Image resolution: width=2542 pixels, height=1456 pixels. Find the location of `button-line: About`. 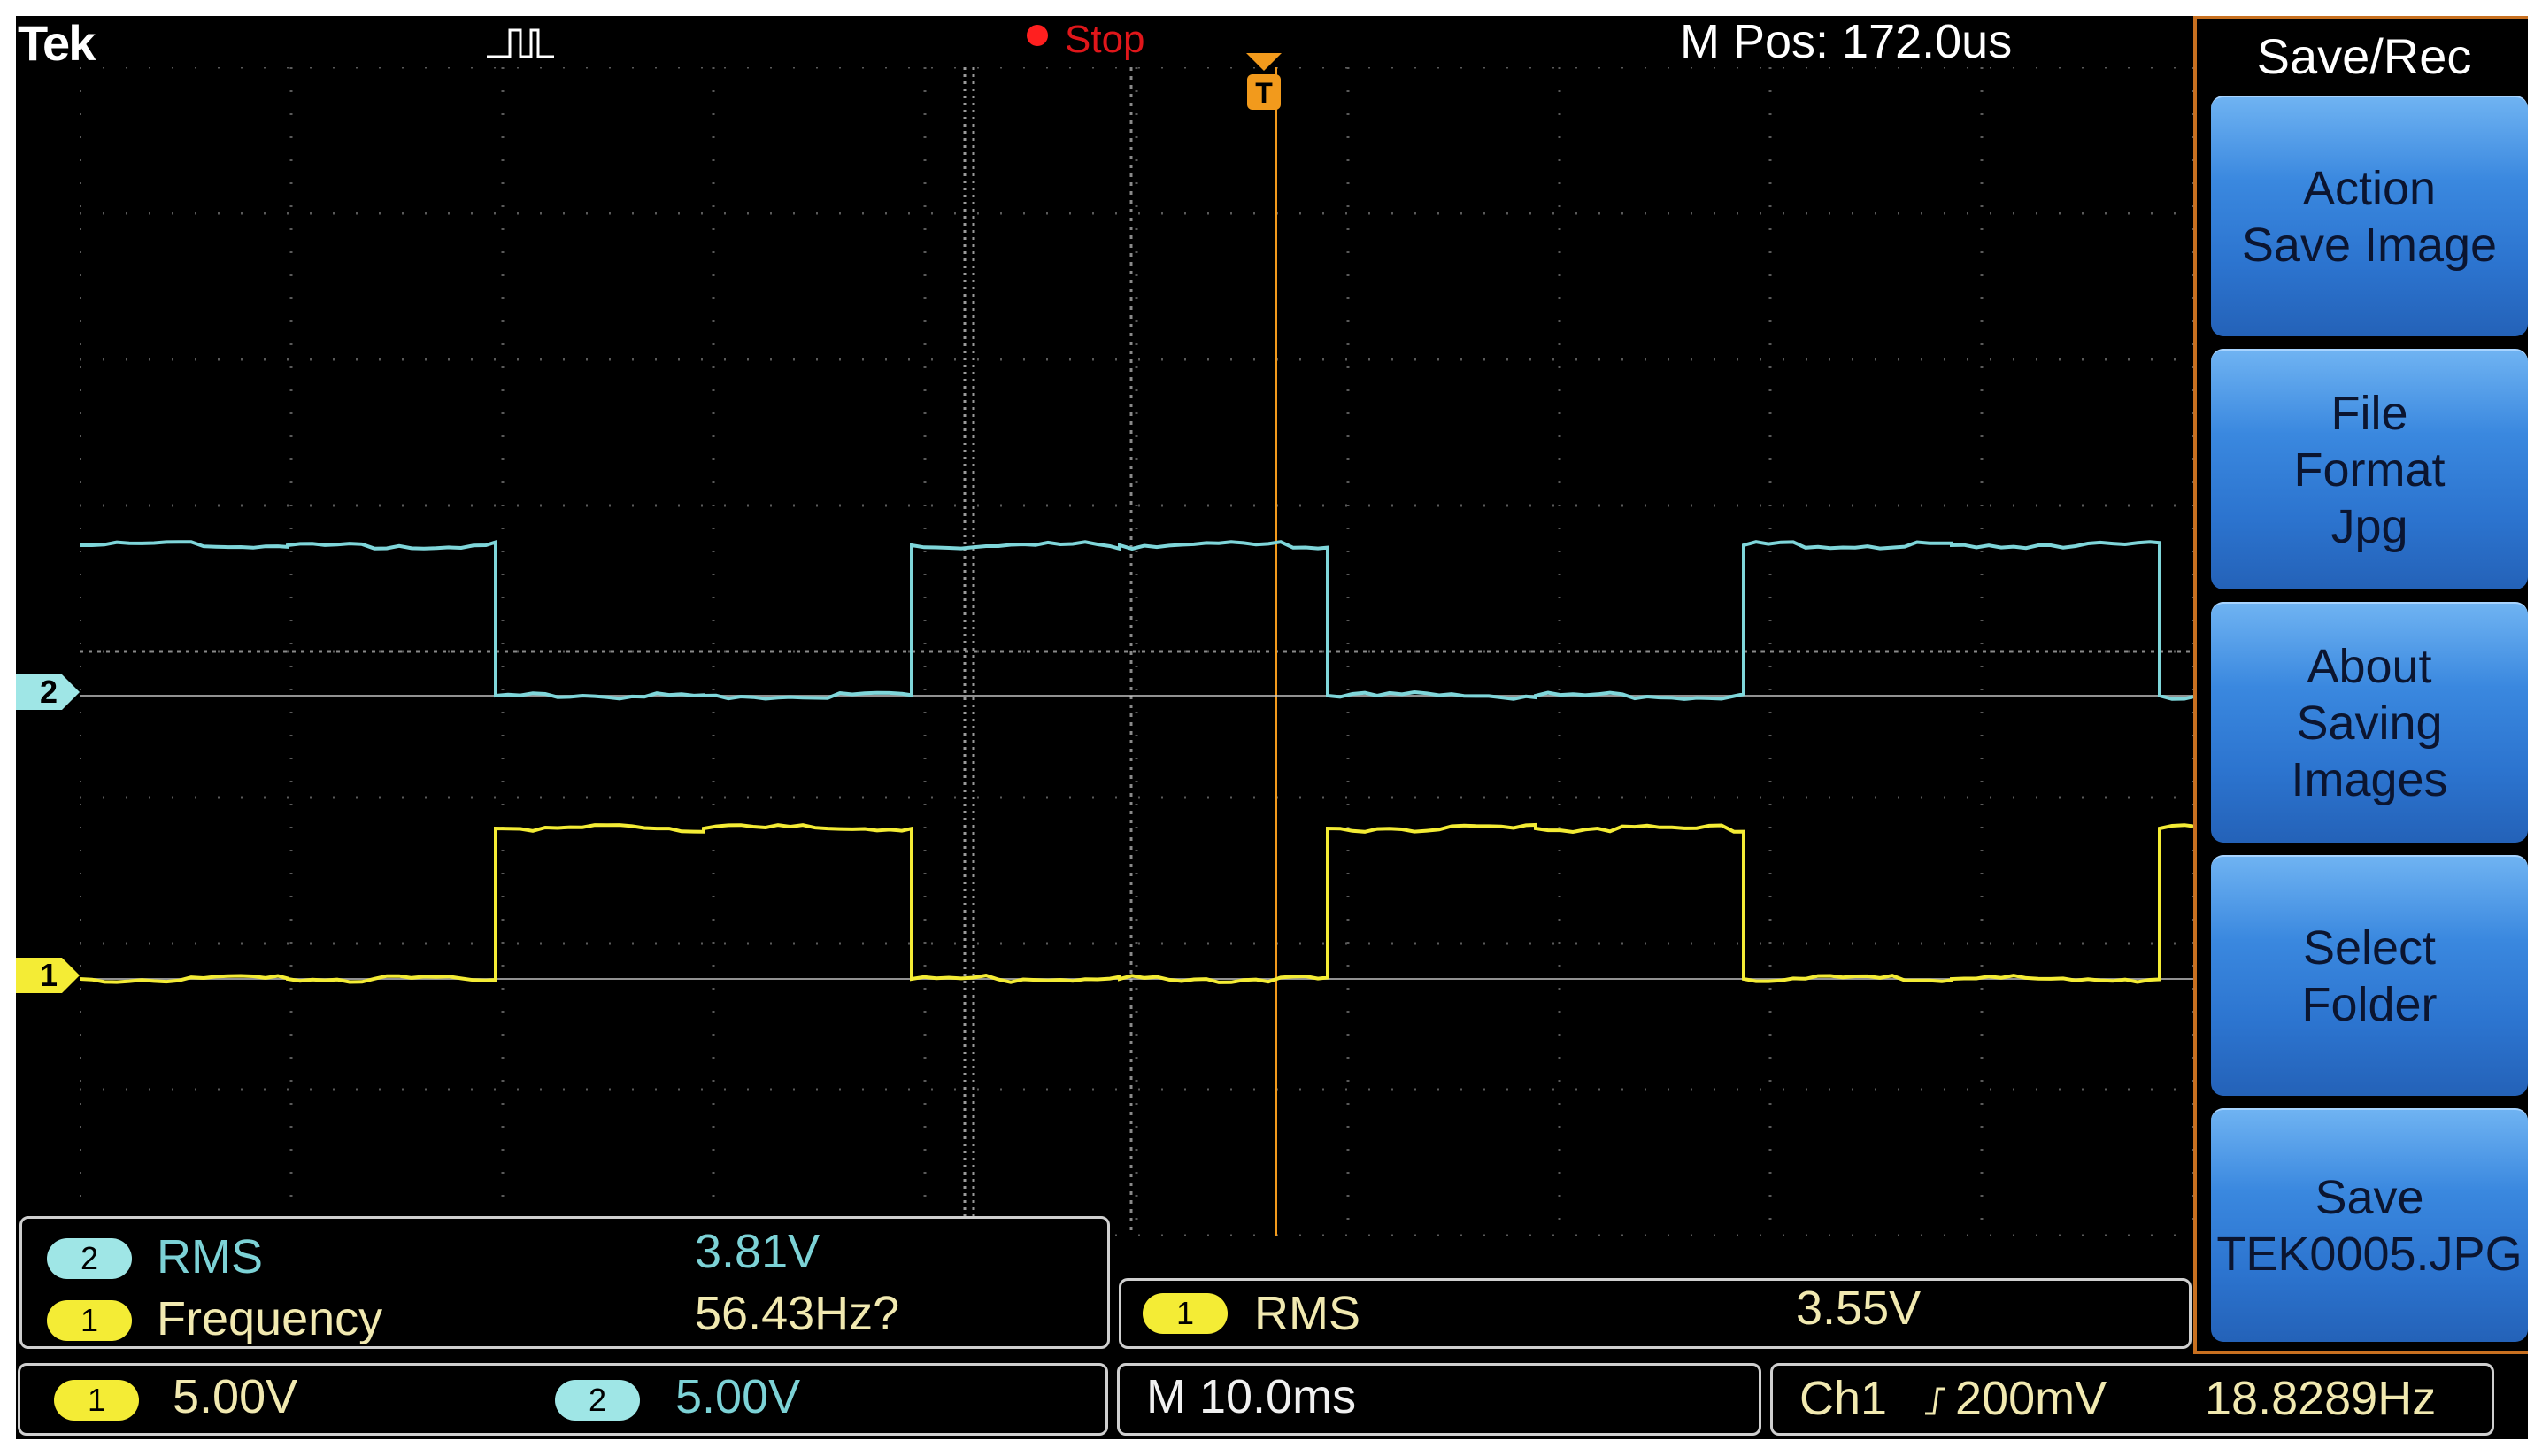

button-line: About is located at coordinates (2369, 666).